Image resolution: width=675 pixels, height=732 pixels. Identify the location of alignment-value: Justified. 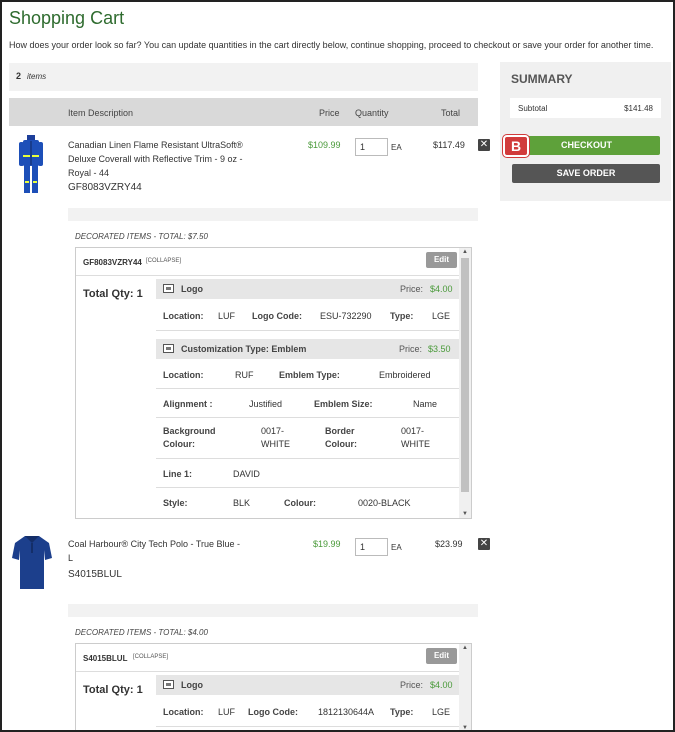
(266, 404).